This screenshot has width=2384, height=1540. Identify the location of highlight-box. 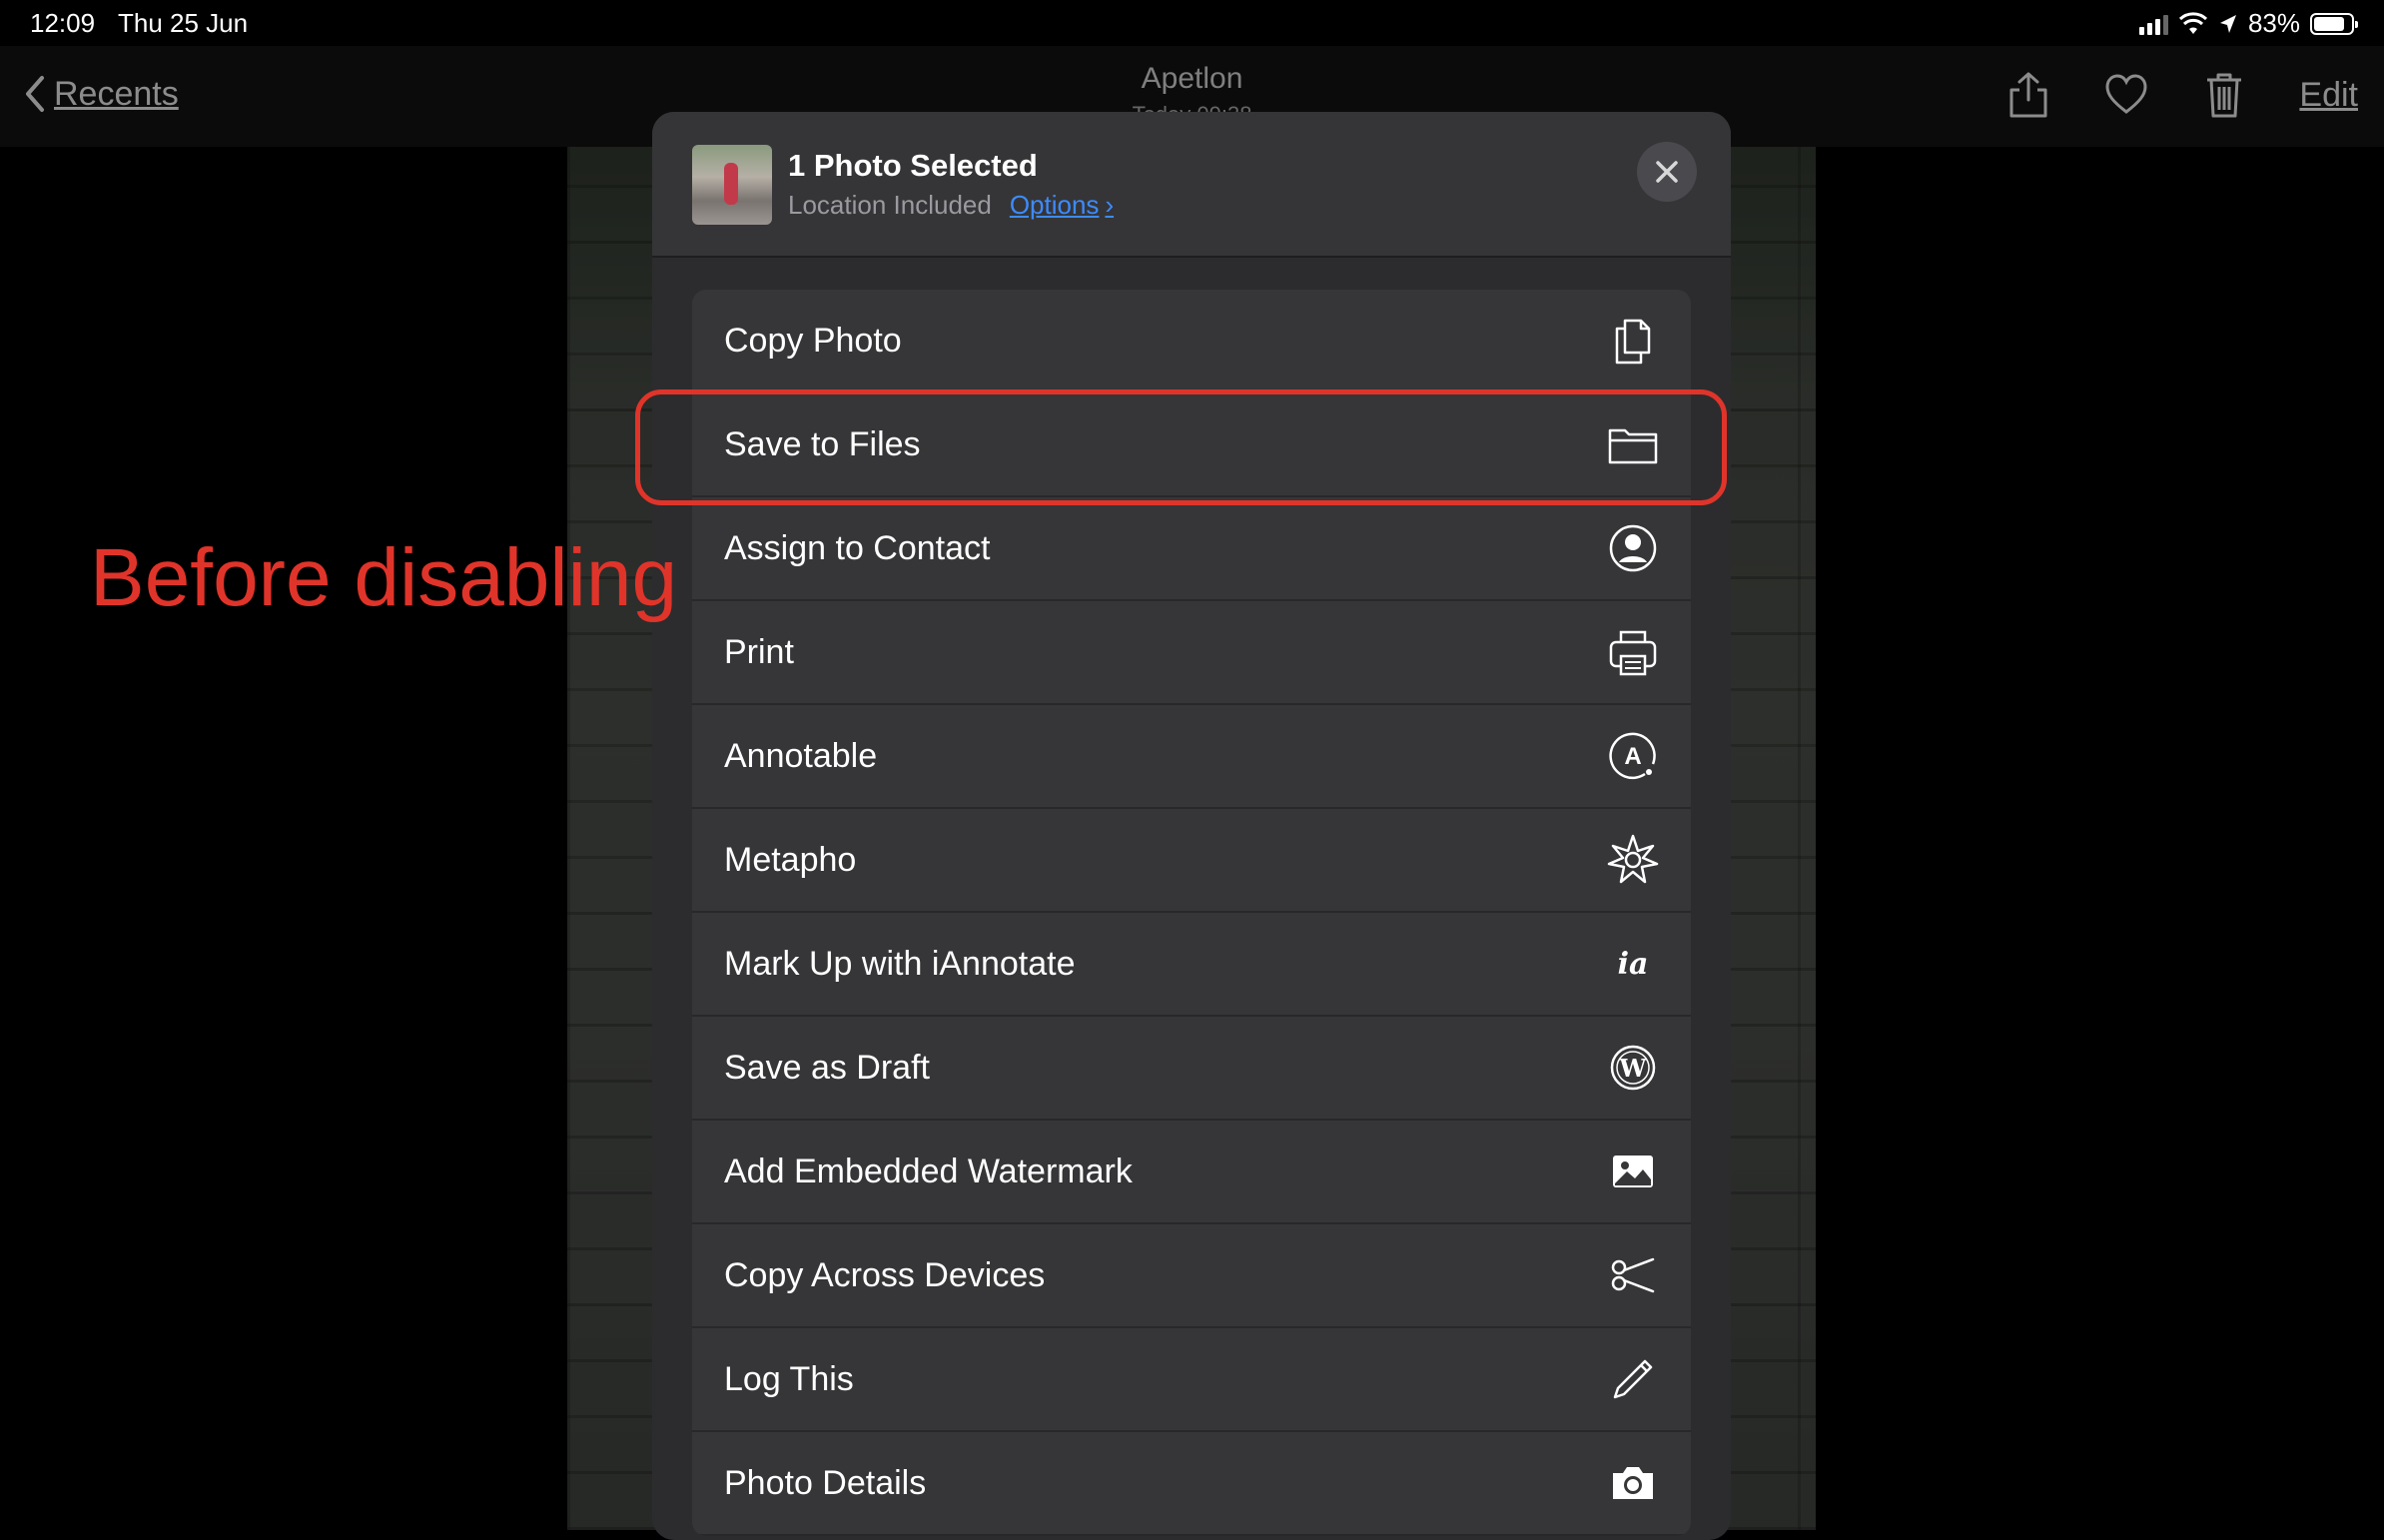
(1181, 447).